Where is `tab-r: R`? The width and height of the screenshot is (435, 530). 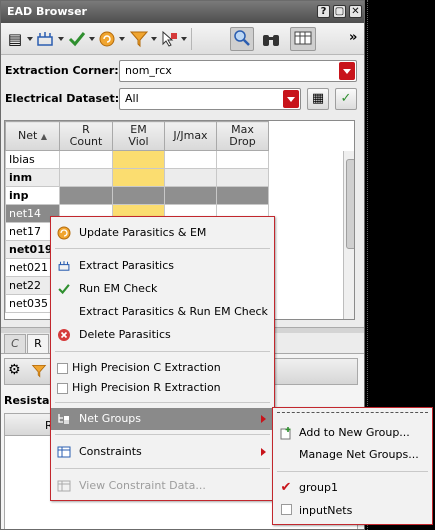 tab-r: R is located at coordinates (38, 344).